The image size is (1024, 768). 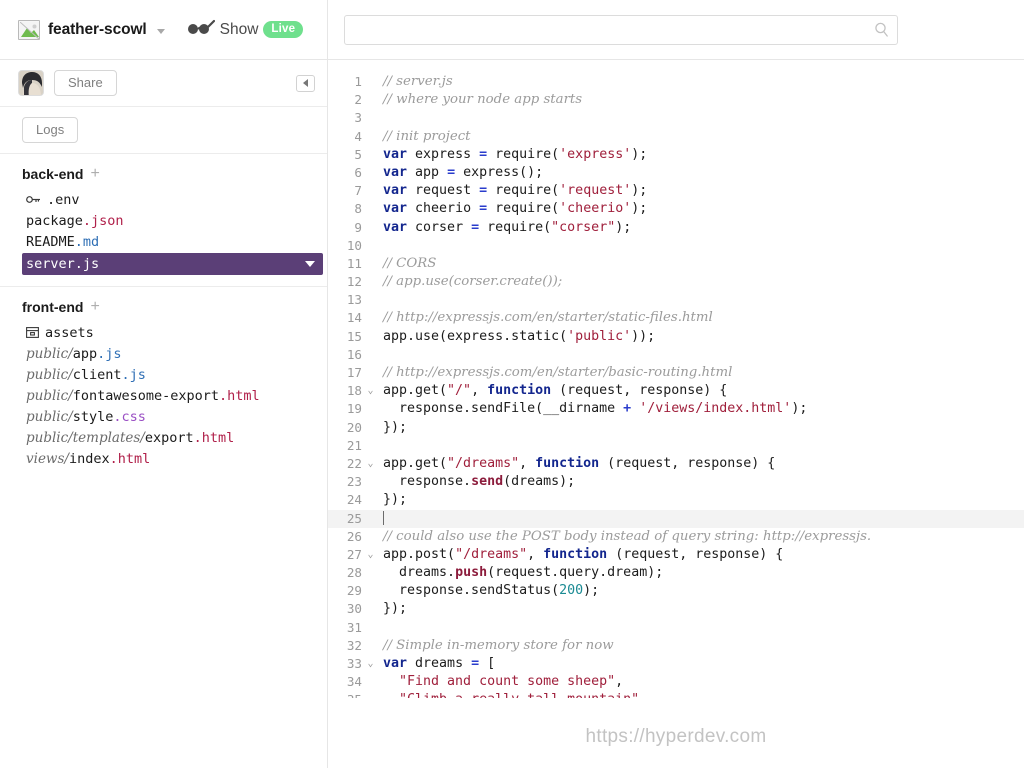 What do you see at coordinates (676, 337) in the screenshot?
I see `code-line: 15 app.use(express.static('public'));` at bounding box center [676, 337].